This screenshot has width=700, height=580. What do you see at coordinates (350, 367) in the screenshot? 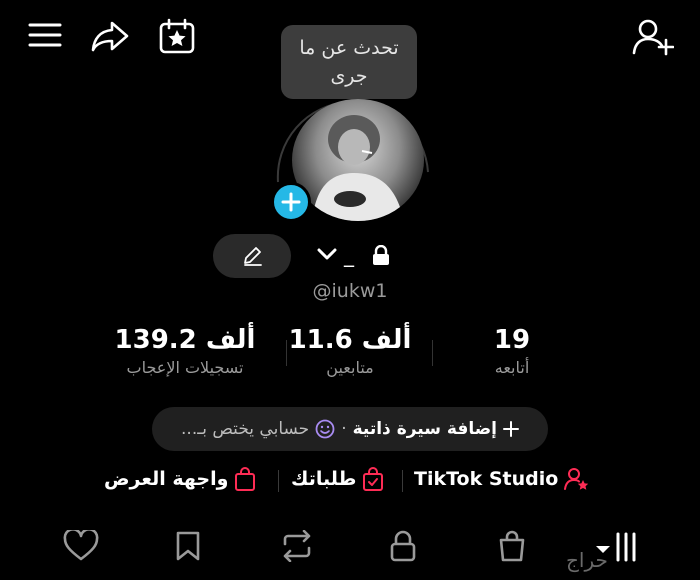
I see `followers-label: متابعين` at bounding box center [350, 367].